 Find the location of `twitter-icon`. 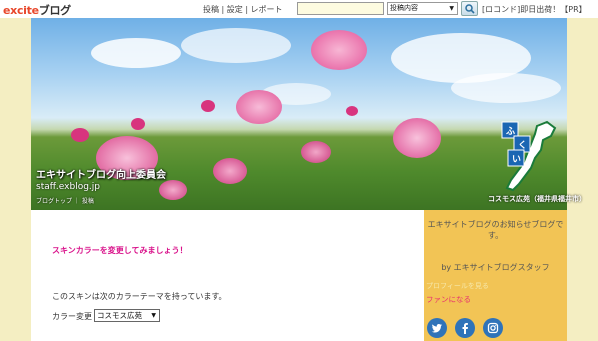

twitter-icon is located at coordinates (436, 328).